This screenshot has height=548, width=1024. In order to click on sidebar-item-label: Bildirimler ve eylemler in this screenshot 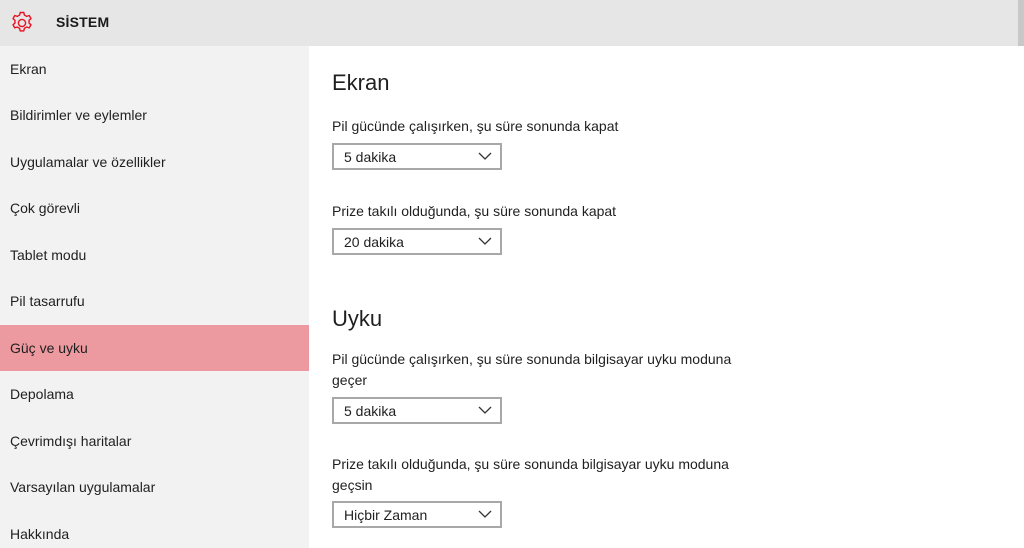, I will do `click(78, 115)`.